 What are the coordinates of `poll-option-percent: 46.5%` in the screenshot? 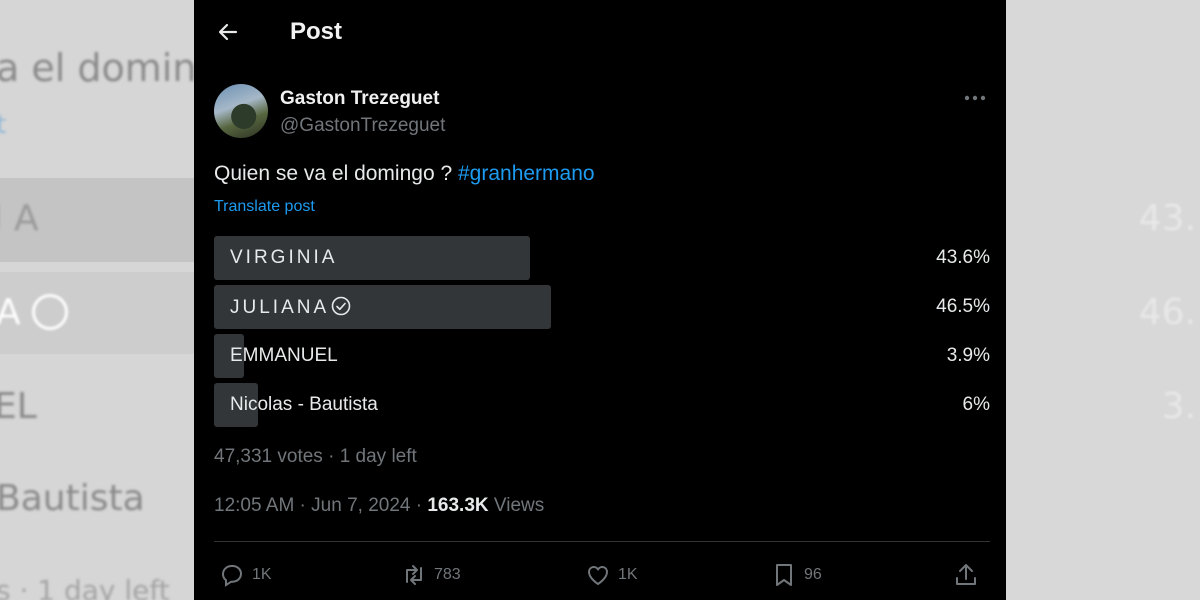 It's located at (963, 306).